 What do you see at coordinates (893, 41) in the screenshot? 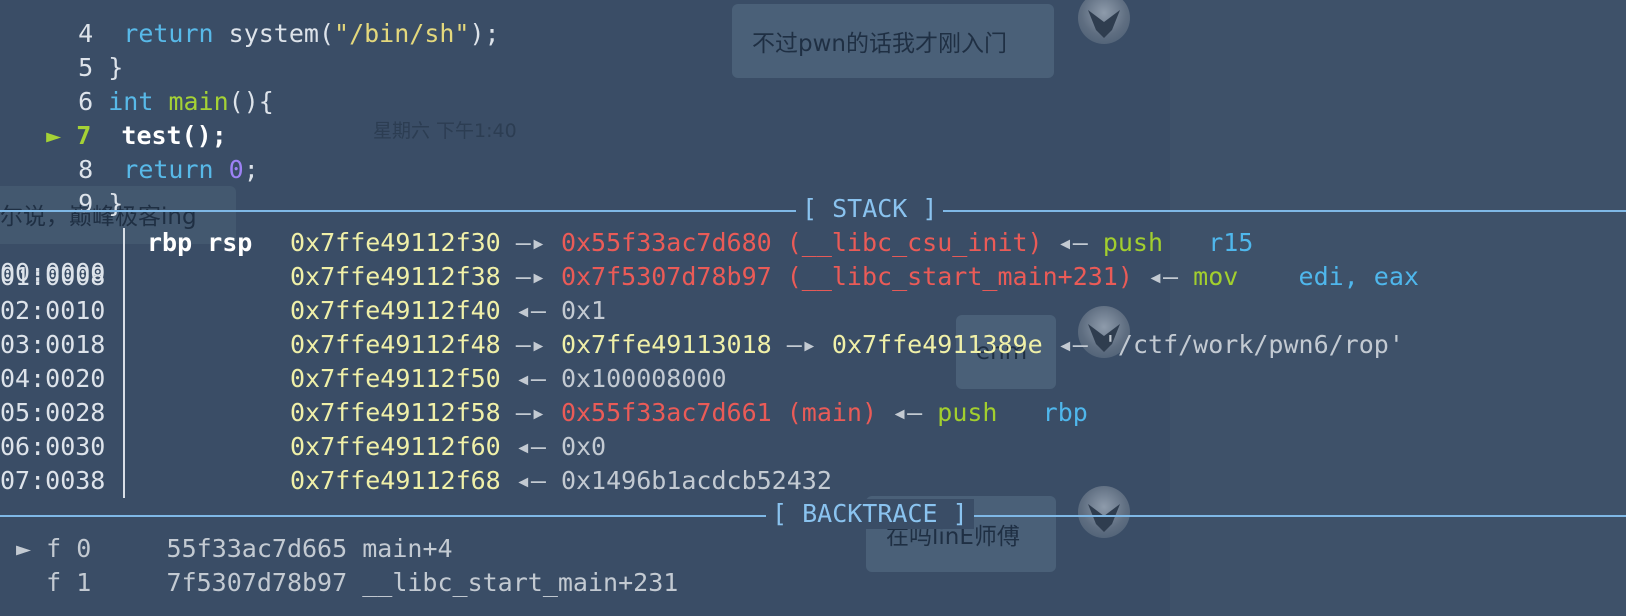
I see `chat-bubble-1: 不过pwn的话我才刚入门` at bounding box center [893, 41].